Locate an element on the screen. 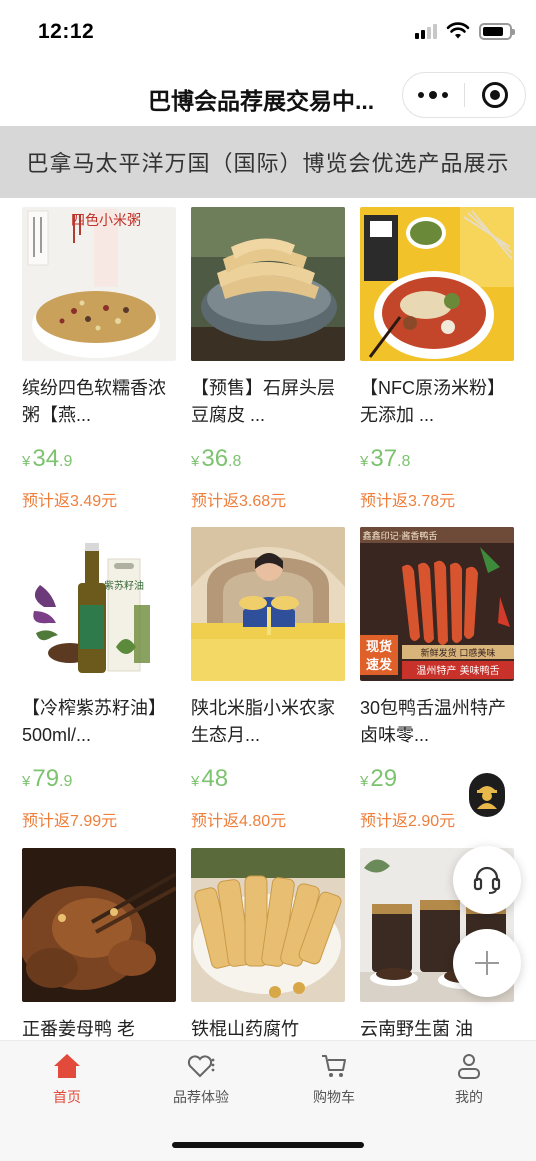 This screenshot has height=1161, width=536. target-icon is located at coordinates (494, 95).